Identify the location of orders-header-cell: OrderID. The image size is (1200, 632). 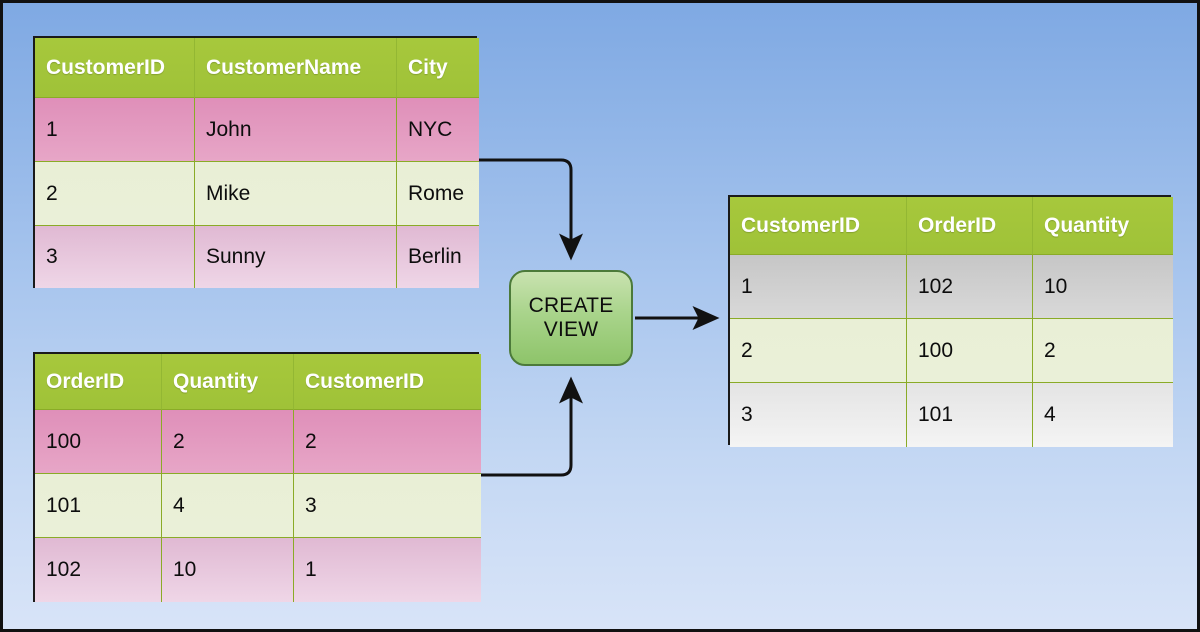
(98, 382).